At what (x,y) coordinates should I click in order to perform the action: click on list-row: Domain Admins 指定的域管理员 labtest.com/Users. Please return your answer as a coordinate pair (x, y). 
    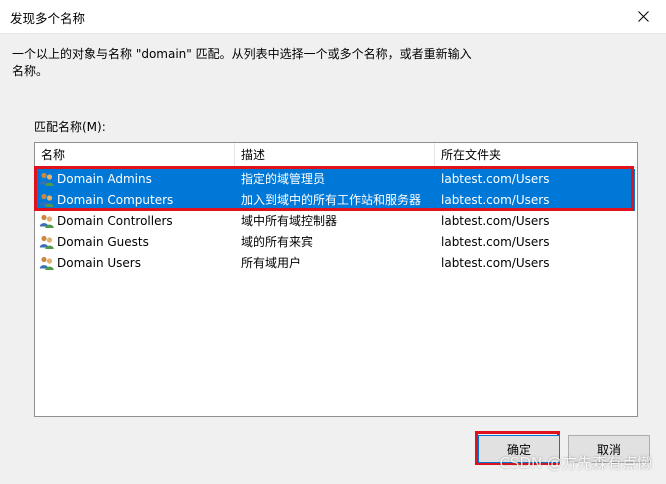
    Looking at the image, I should click on (336, 179).